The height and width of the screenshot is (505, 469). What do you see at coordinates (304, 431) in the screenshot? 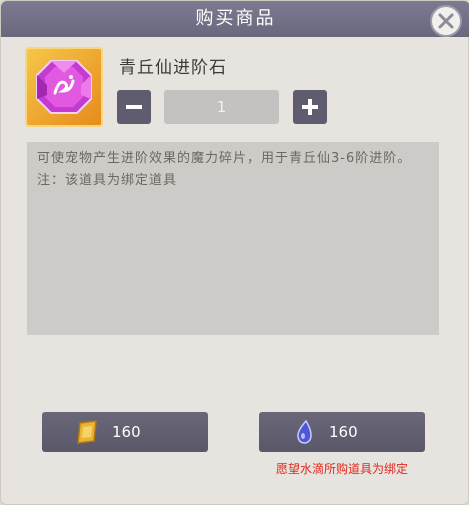
I see `water-drop-icon` at bounding box center [304, 431].